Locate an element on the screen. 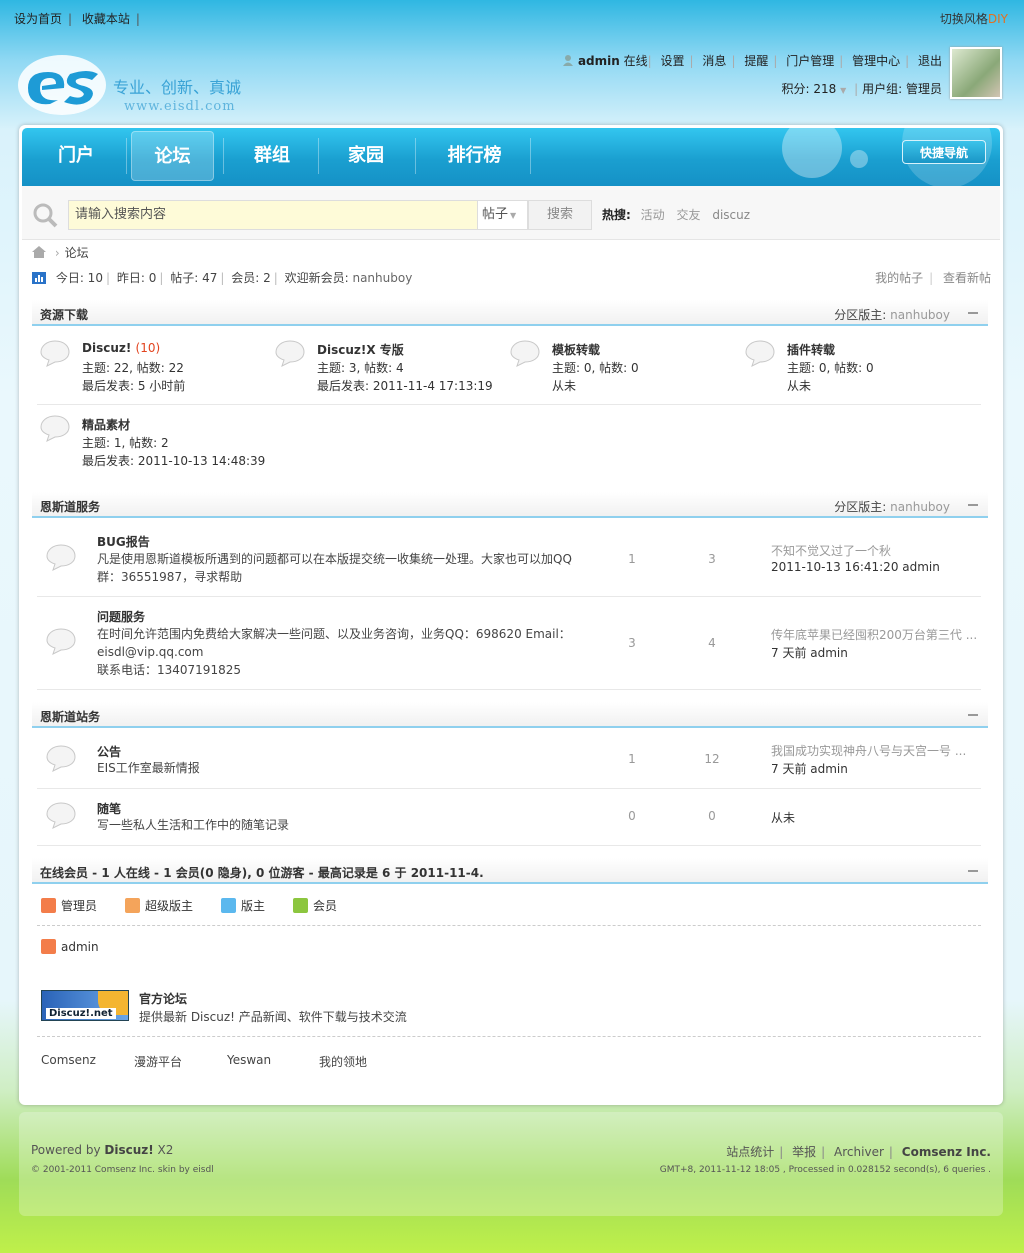  nav-item-home: 家园 is located at coordinates (366, 156).